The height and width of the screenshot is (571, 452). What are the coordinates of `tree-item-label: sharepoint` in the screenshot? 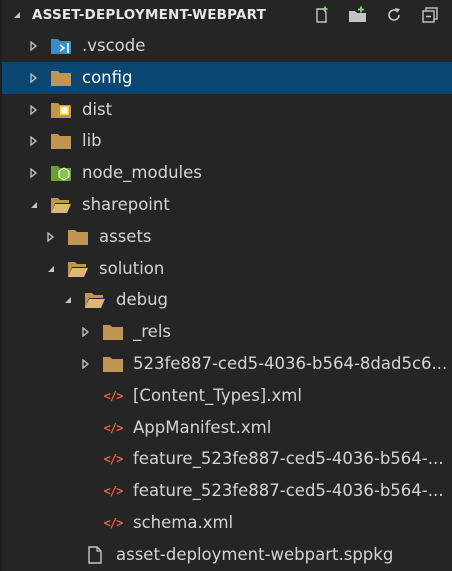 It's located at (126, 204).